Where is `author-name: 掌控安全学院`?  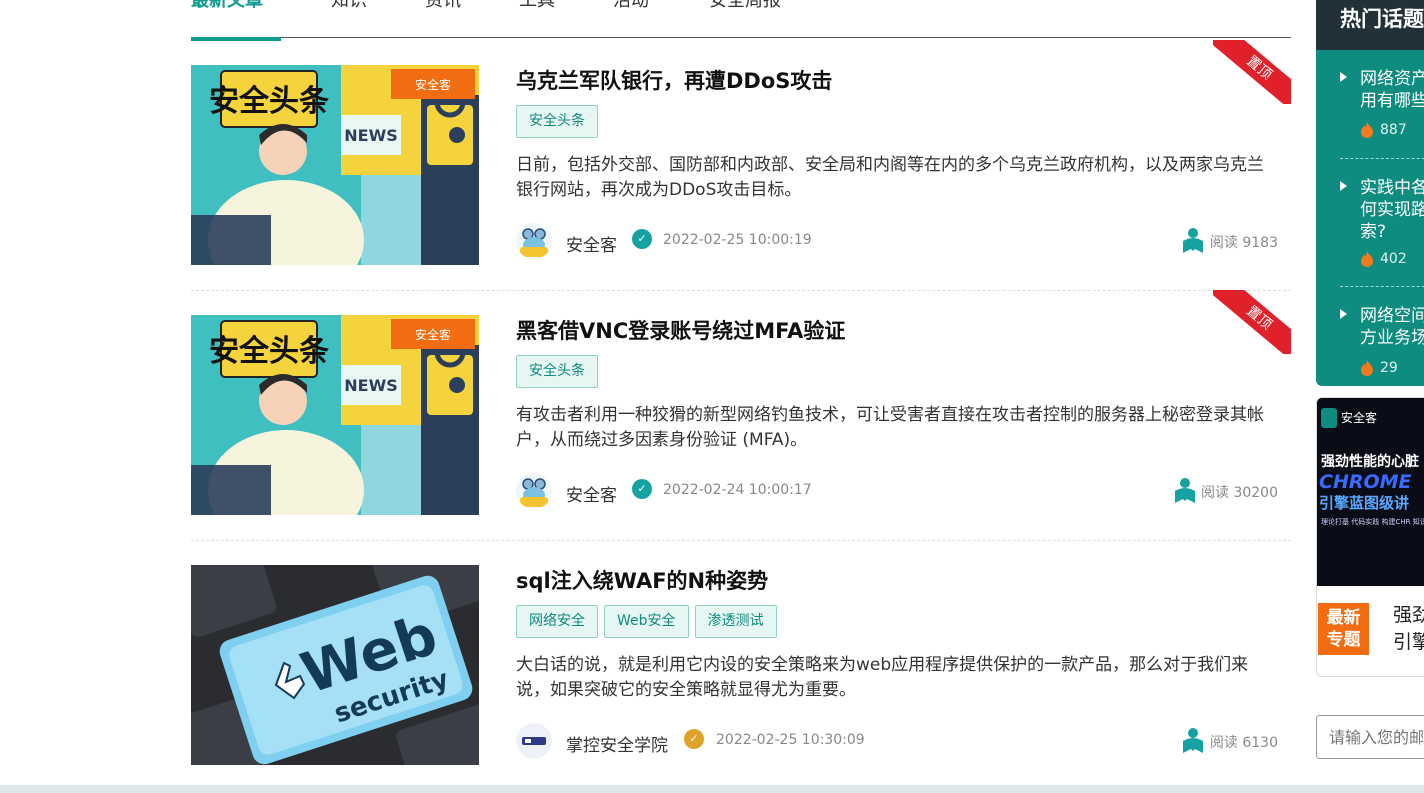 author-name: 掌控安全学院 is located at coordinates (617, 743).